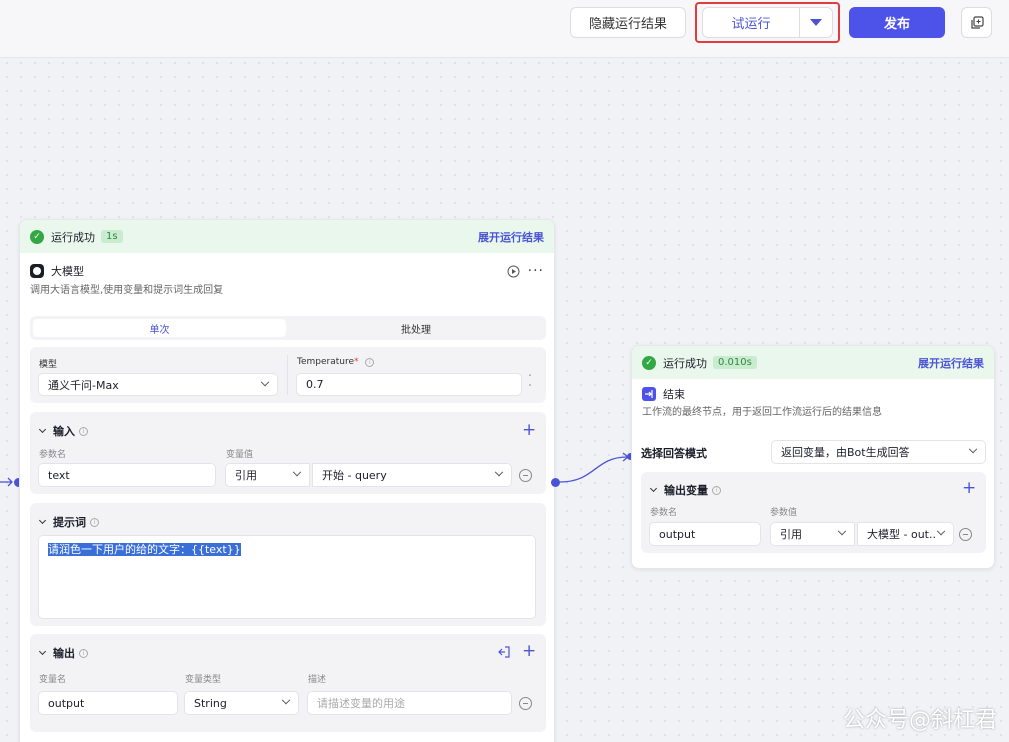 Image resolution: width=1009 pixels, height=742 pixels. Describe the element at coordinates (750, 22) in the screenshot. I see `test-run-button: 试运行` at that location.